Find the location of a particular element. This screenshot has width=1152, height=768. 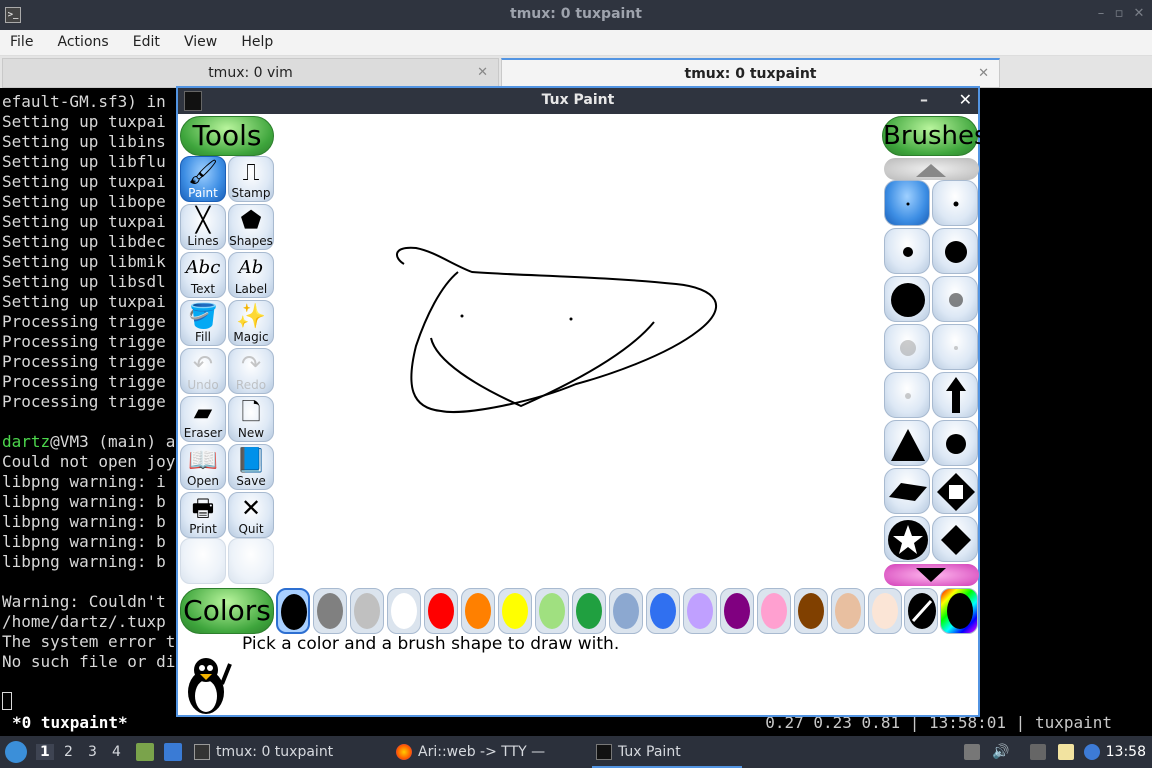

tool-eraser-button: ▰ Eraser is located at coordinates (203, 419).